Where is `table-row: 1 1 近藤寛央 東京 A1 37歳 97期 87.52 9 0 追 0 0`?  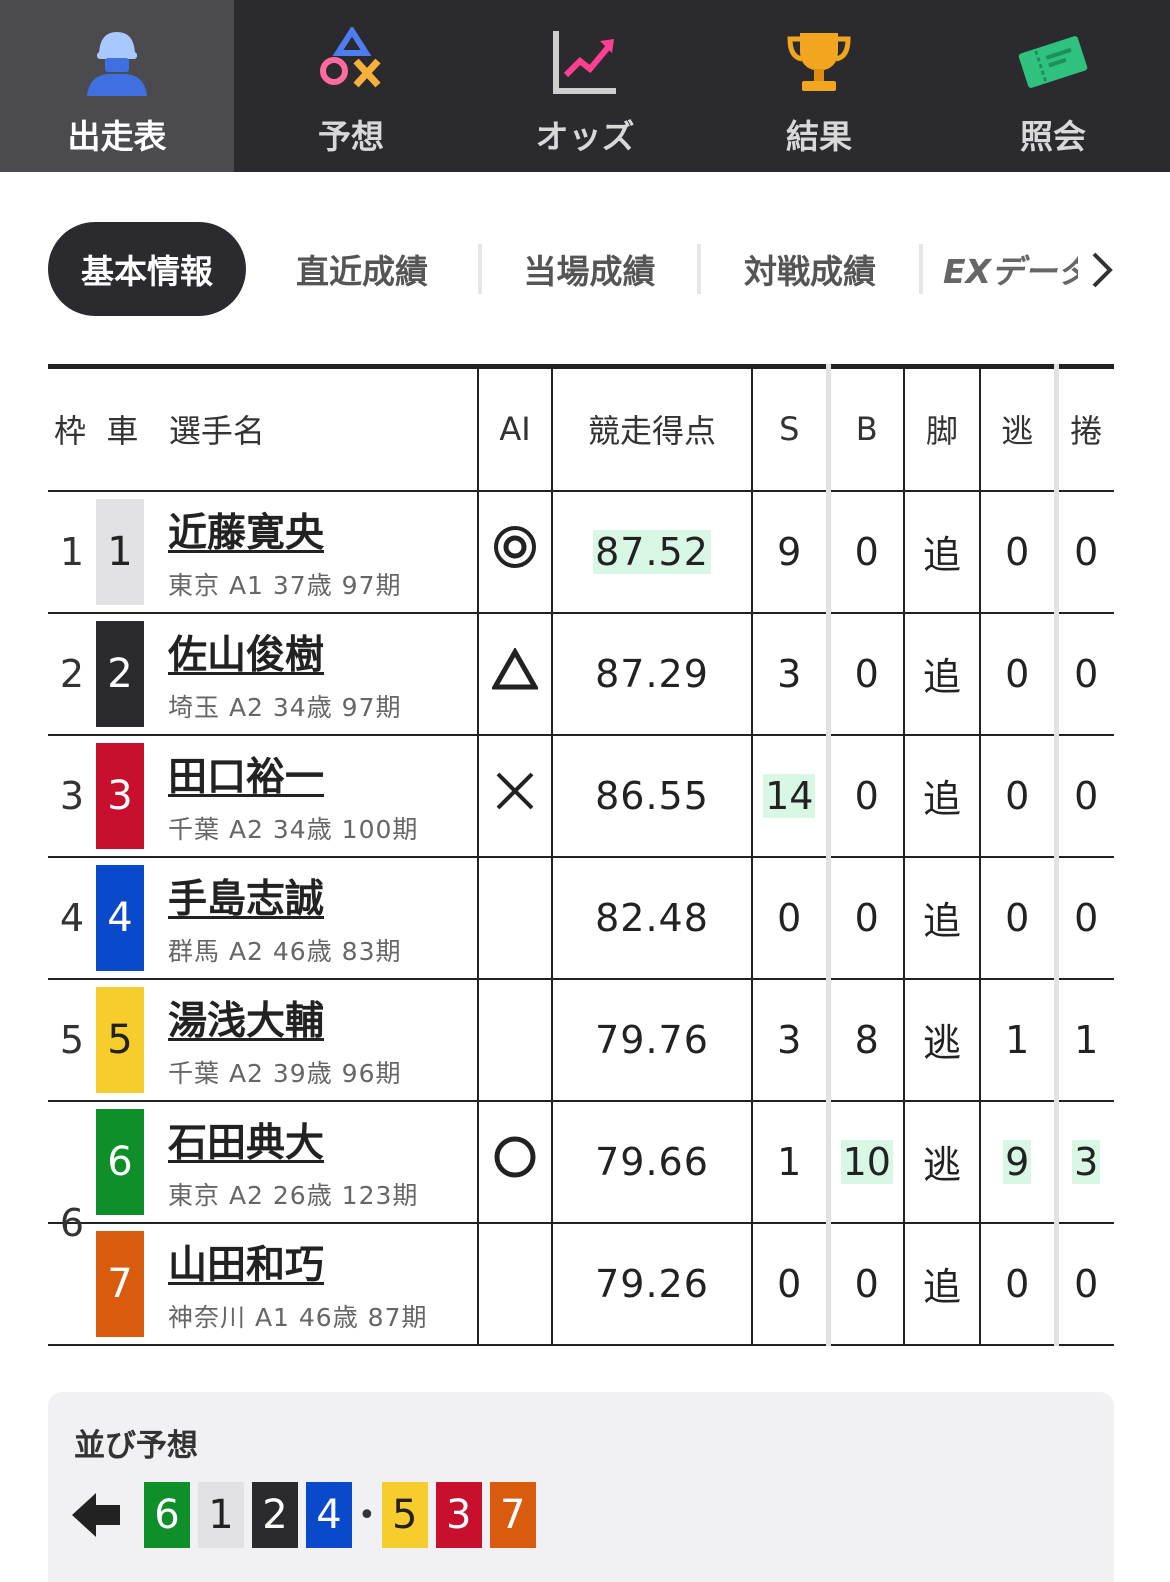
table-row: 1 1 近藤寛央 東京 A1 37歳 97期 87.52 9 0 追 0 0 is located at coordinates (581, 552).